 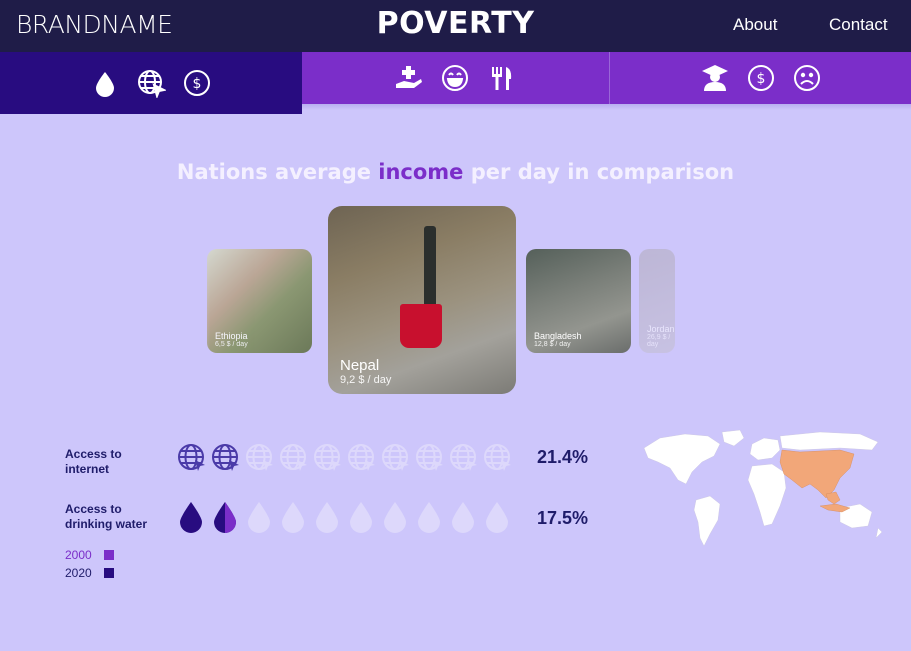 I want to click on nav-link-about: About, so click(x=755, y=25).